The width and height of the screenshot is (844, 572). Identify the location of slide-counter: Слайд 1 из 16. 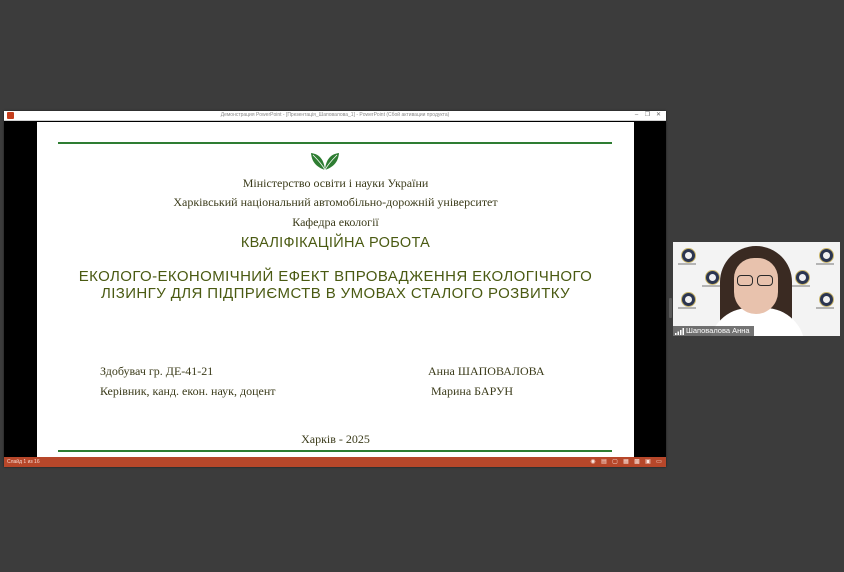
(23, 462).